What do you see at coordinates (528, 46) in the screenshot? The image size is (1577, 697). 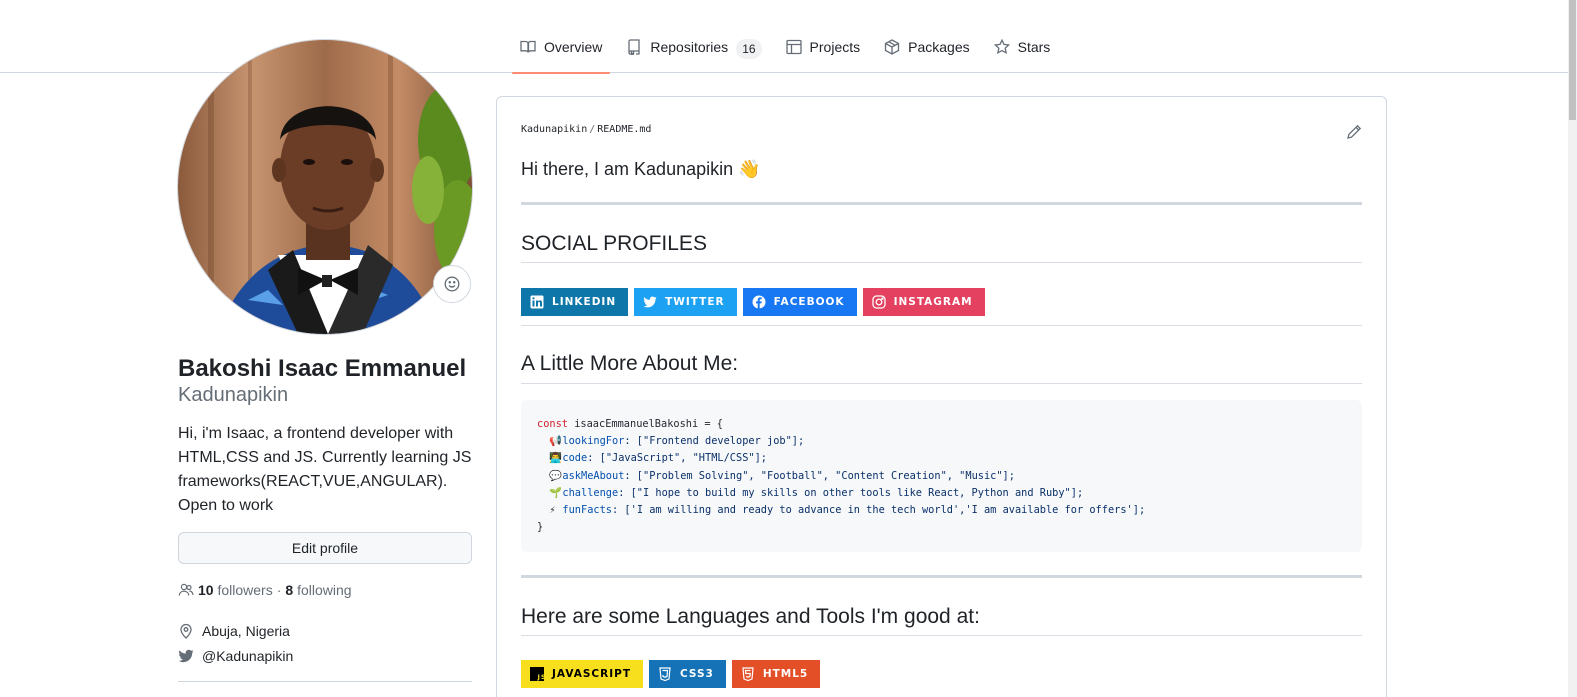 I see `book-icon` at bounding box center [528, 46].